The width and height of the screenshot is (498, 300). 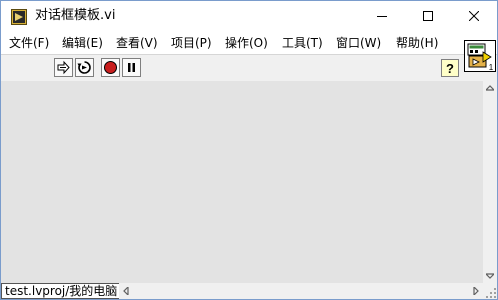 What do you see at coordinates (490, 88) in the screenshot?
I see `scroll-up-arrow-icon` at bounding box center [490, 88].